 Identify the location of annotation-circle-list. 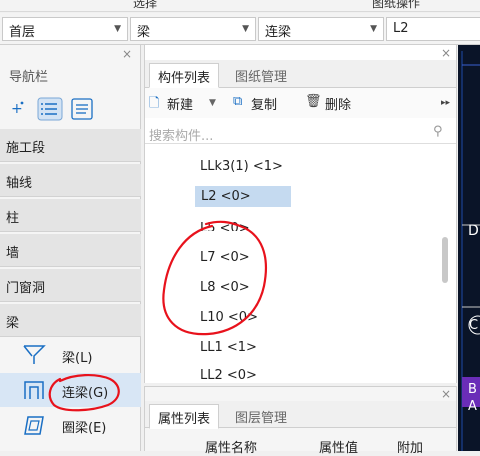
(215, 278).